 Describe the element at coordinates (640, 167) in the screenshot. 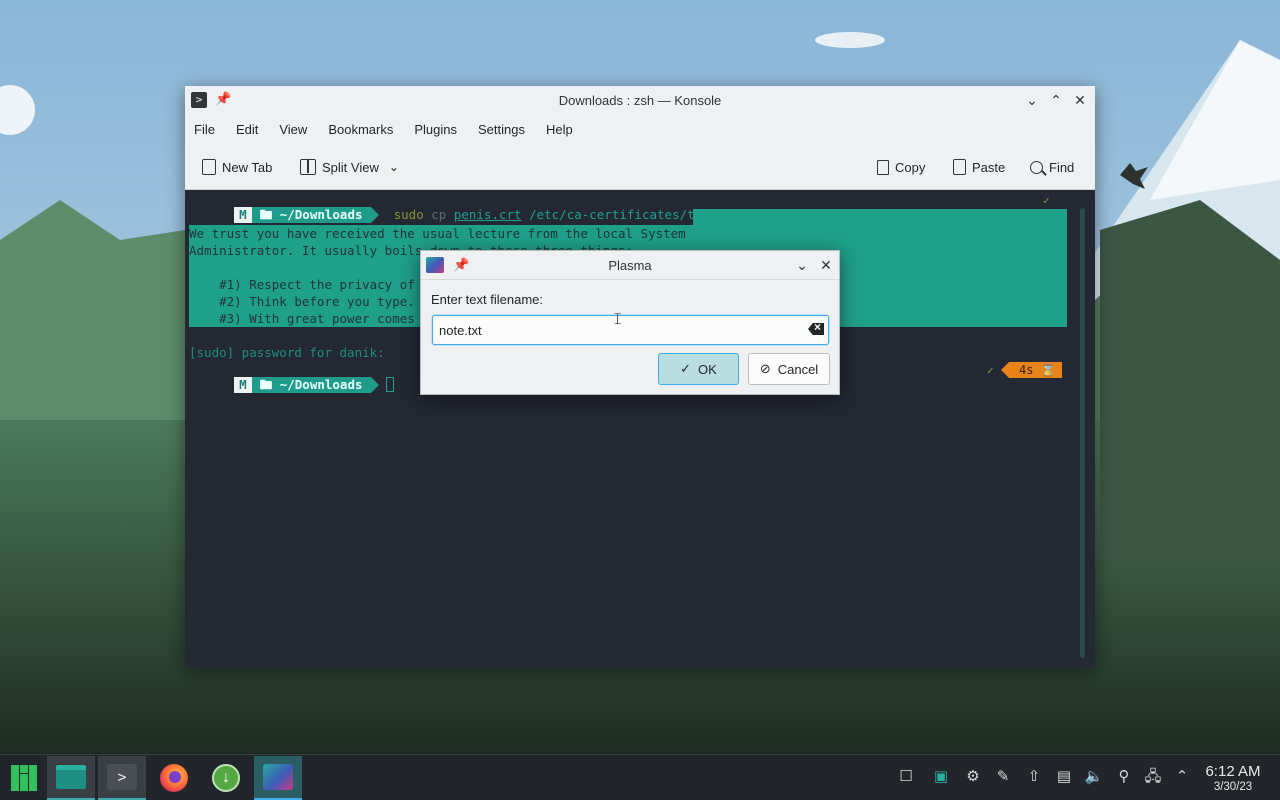

I see `toolbar: New Tab Split View ⌄ Copy Paste Find` at that location.